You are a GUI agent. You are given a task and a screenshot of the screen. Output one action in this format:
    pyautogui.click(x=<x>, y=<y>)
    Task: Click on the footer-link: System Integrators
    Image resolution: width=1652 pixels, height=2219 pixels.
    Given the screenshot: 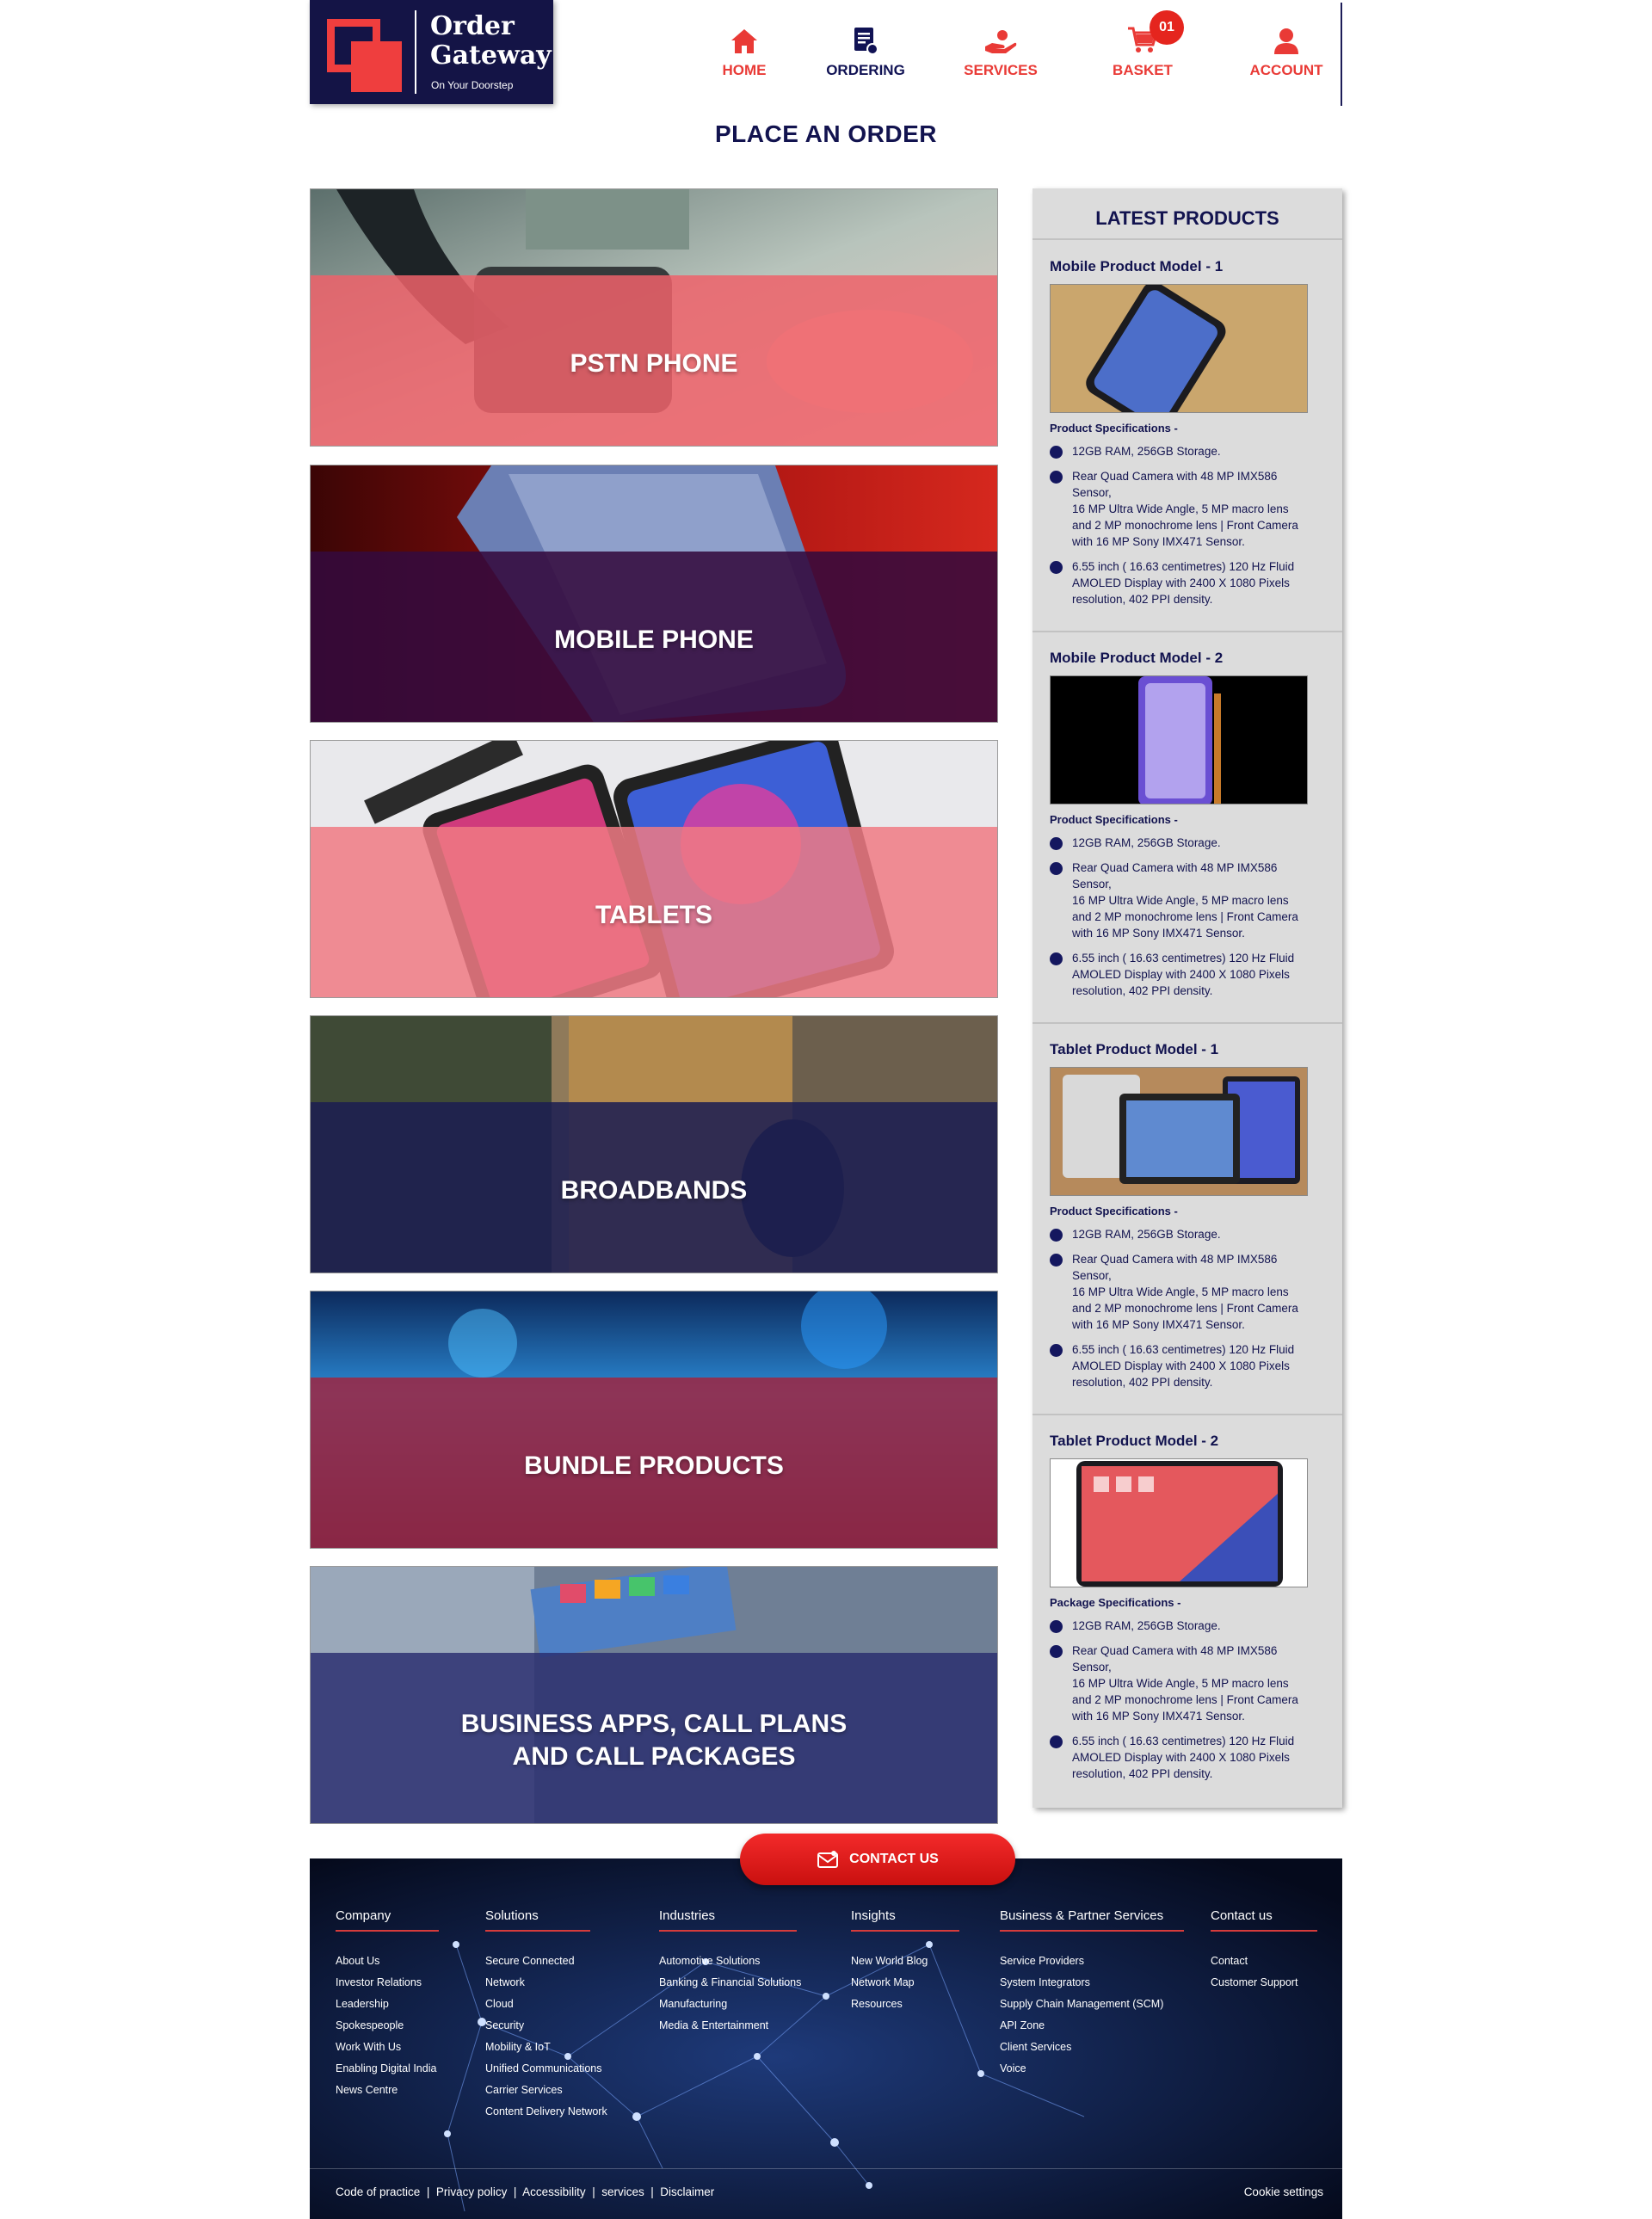 What is the action you would take?
    pyautogui.click(x=1092, y=1983)
    